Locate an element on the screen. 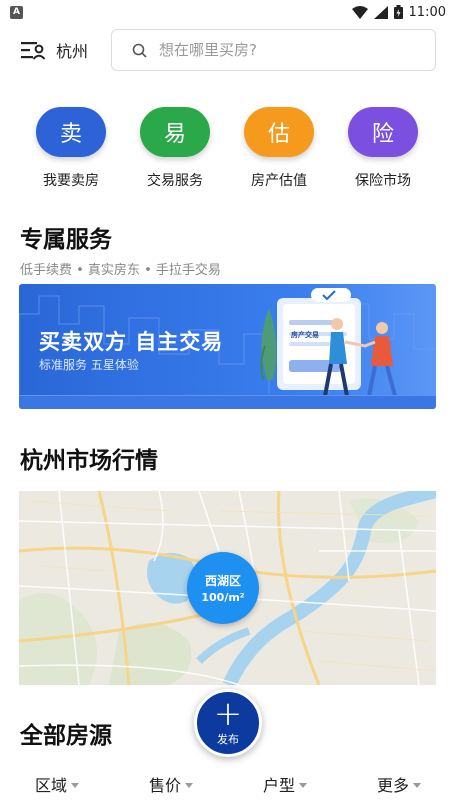  district-marker: 西湖区 100/m² is located at coordinates (223, 588).